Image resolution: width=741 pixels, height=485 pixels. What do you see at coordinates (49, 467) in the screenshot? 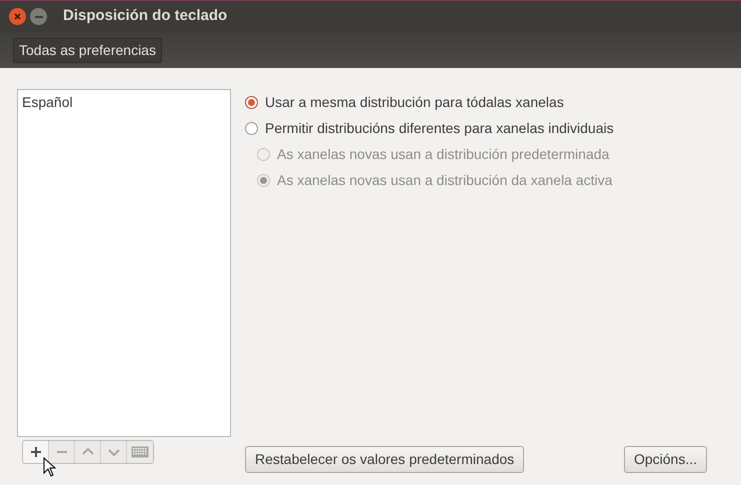
I see `cursor-icon` at bounding box center [49, 467].